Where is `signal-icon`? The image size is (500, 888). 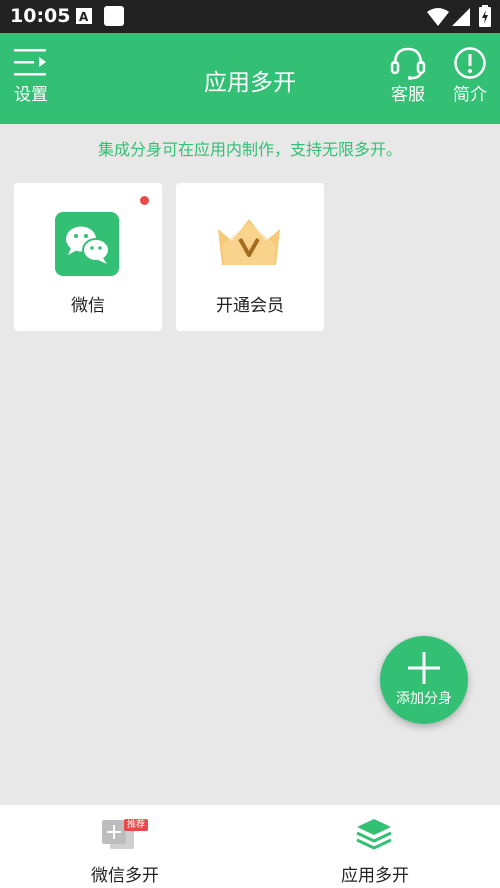 signal-icon is located at coordinates (461, 17).